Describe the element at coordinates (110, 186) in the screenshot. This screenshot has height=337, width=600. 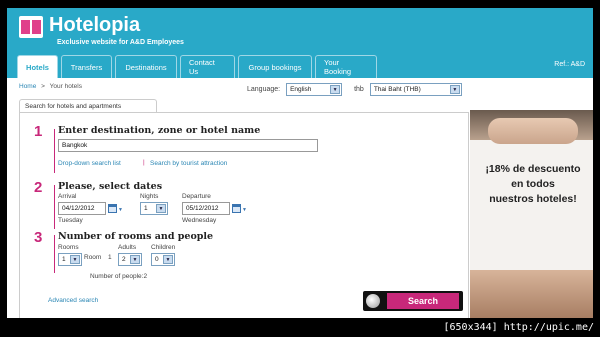
I see `step-2-title: Please, select dates` at that location.